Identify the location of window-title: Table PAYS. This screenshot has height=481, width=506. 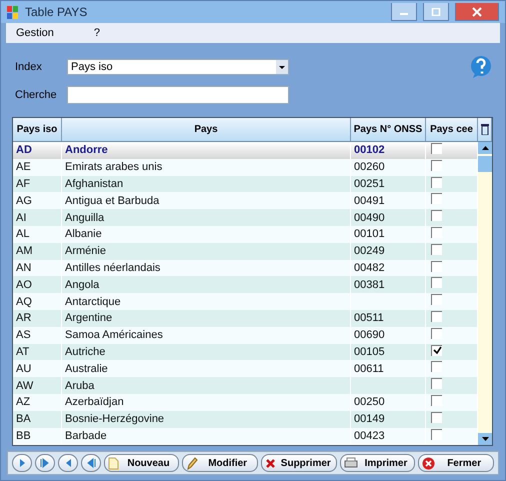
(56, 12).